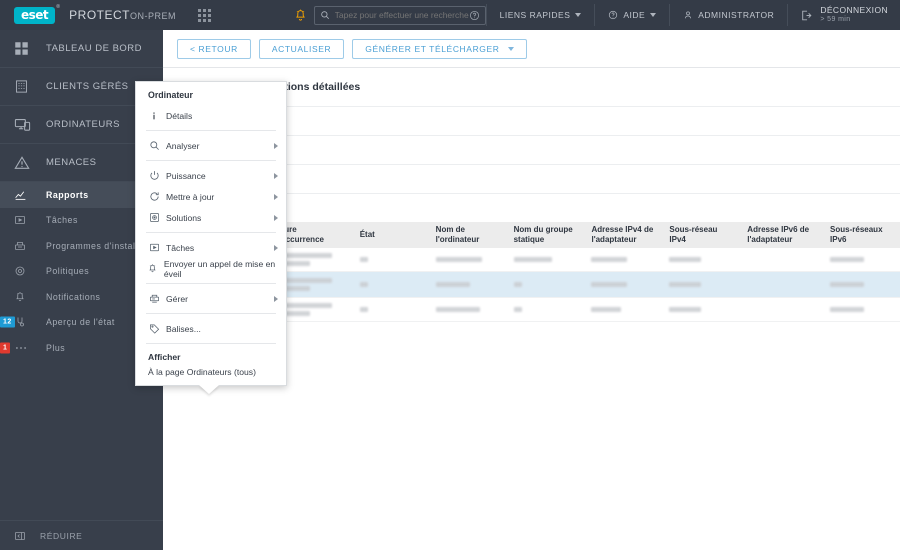  I want to click on user-menu: ADMINISTRATOR, so click(728, 15).